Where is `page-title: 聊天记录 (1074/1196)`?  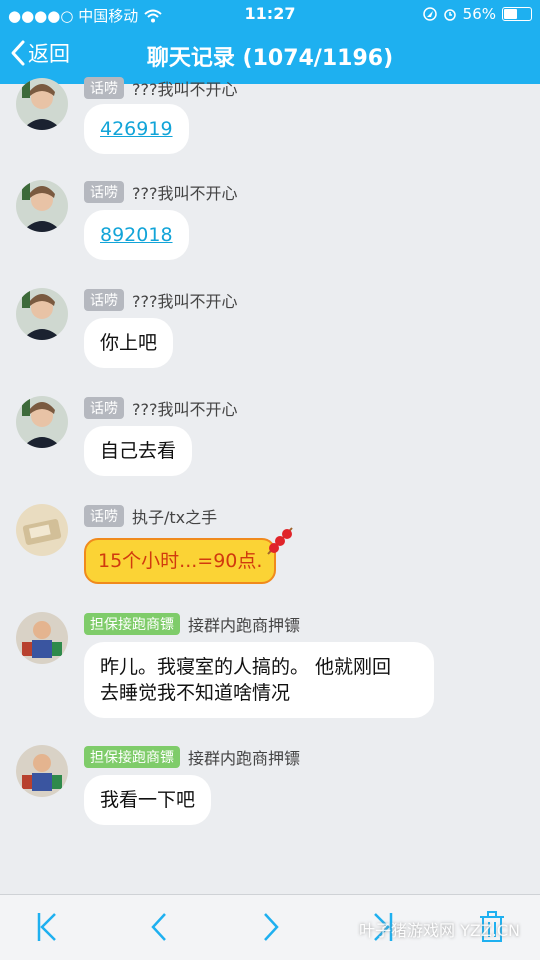 page-title: 聊天记录 (1074/1196) is located at coordinates (270, 58).